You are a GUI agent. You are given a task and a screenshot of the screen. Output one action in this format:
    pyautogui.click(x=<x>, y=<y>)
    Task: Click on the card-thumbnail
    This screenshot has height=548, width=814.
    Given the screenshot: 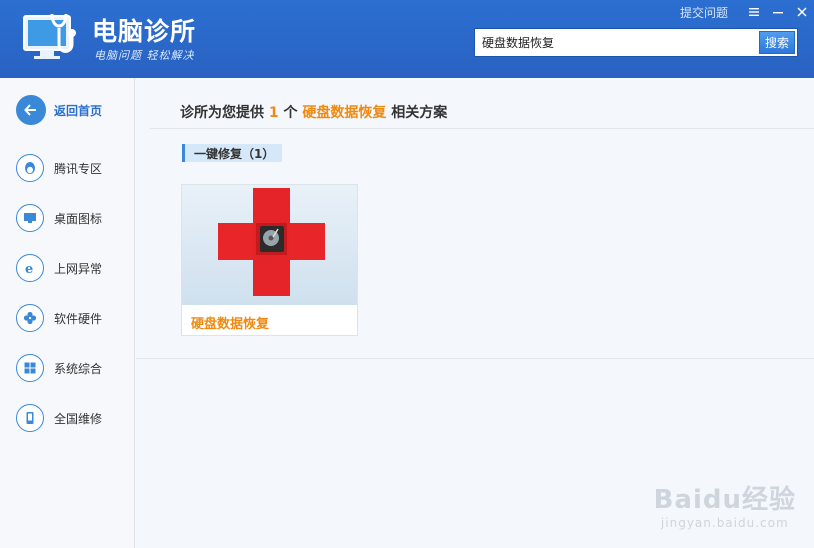 What is the action you would take?
    pyautogui.click(x=269, y=245)
    